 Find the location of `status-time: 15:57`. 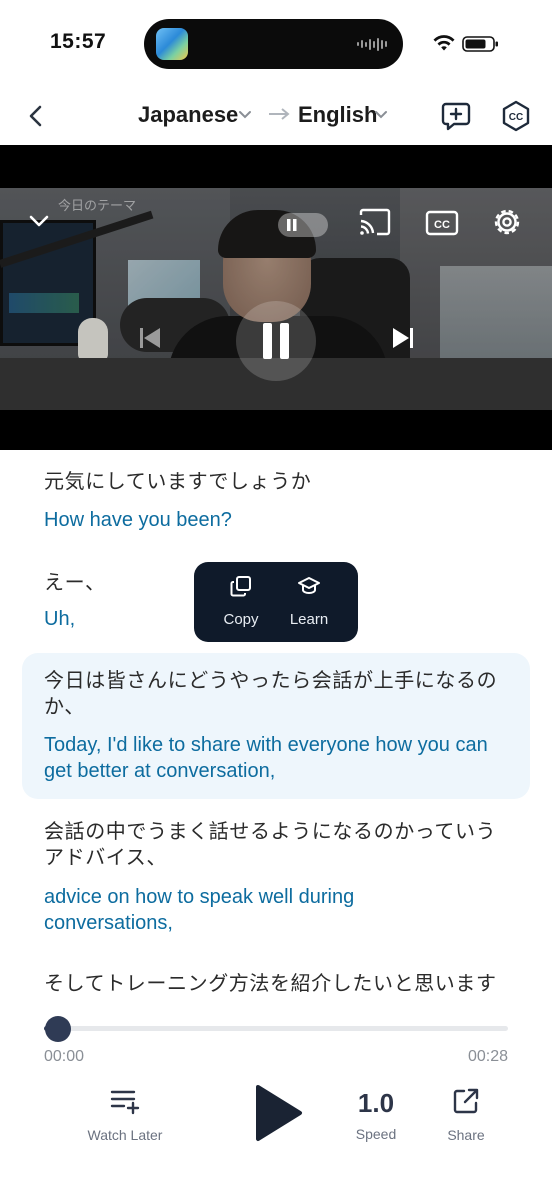

status-time: 15:57 is located at coordinates (78, 41).